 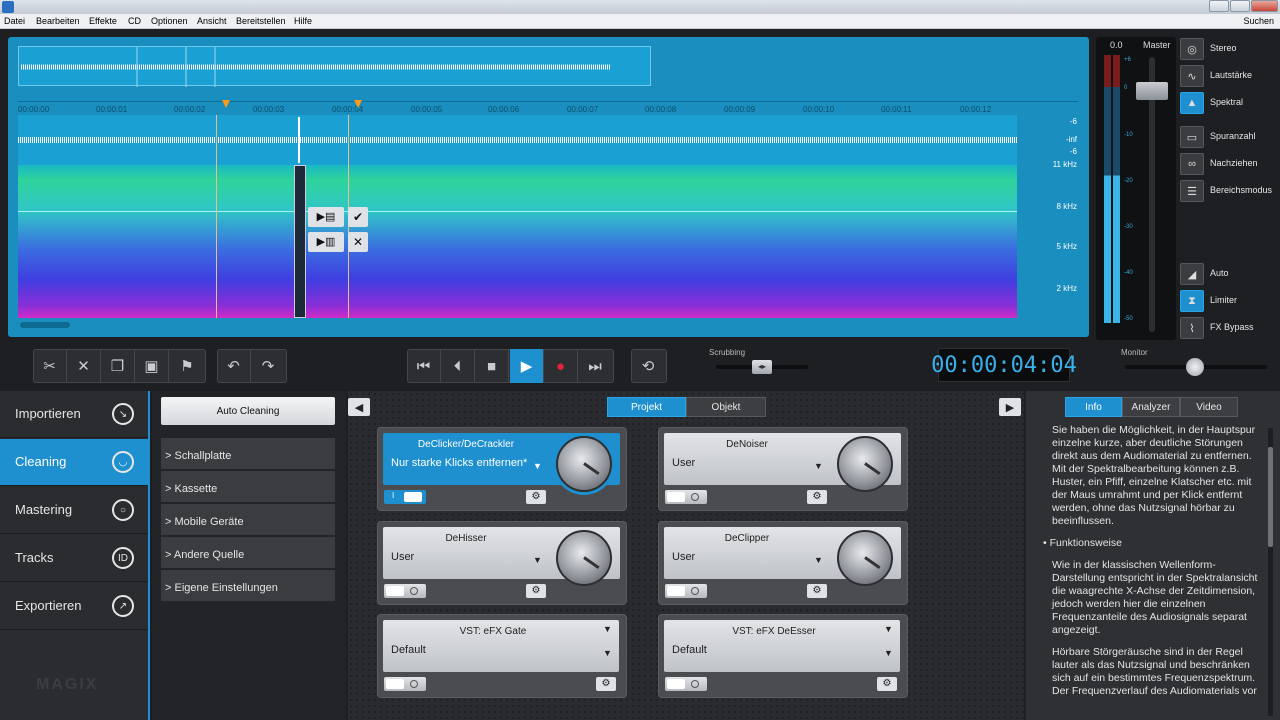 What do you see at coordinates (14, 21) in the screenshot?
I see `menu-datei: Datei` at bounding box center [14, 21].